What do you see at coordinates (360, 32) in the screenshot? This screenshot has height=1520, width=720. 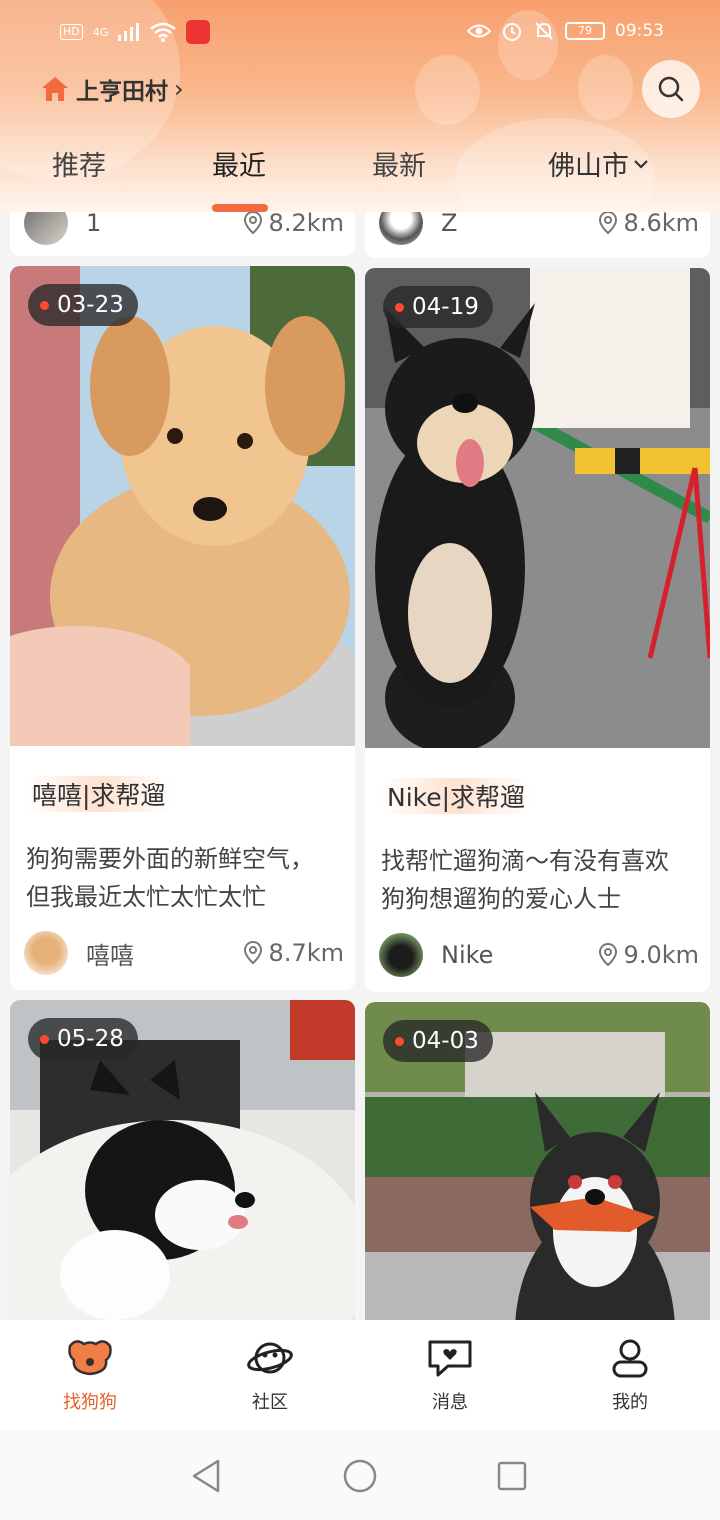 I see `status-bar: HD 4G 79 09:53` at bounding box center [360, 32].